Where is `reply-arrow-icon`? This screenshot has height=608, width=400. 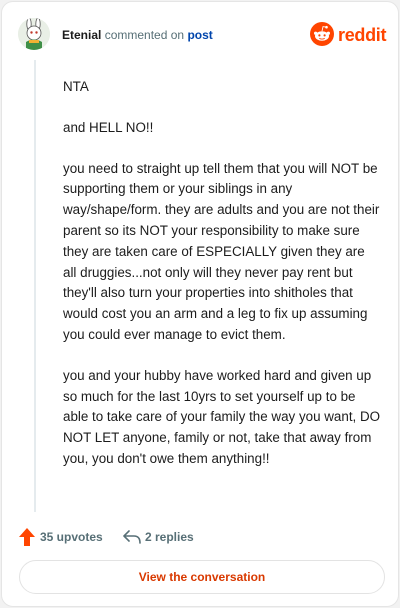
reply-arrow-icon is located at coordinates (132, 537).